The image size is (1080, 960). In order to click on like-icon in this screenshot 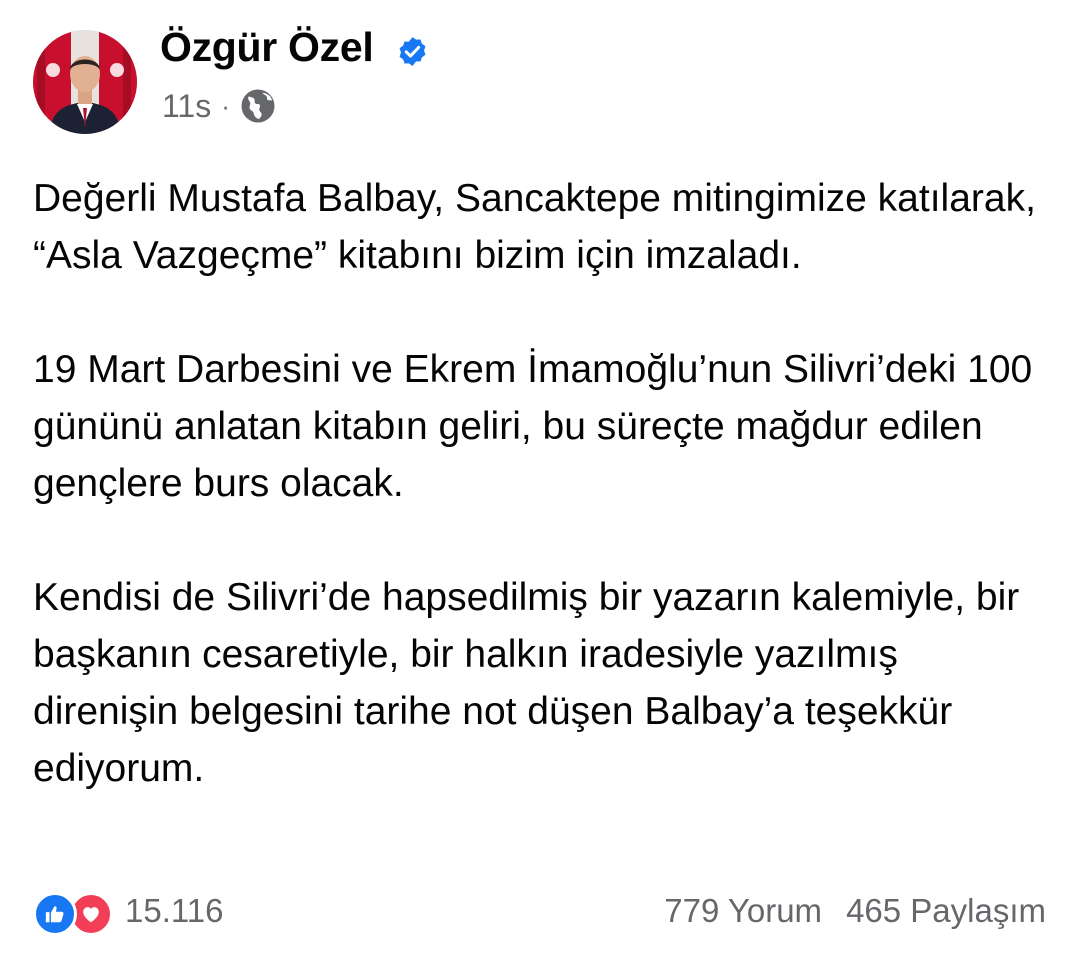, I will do `click(55, 914)`.